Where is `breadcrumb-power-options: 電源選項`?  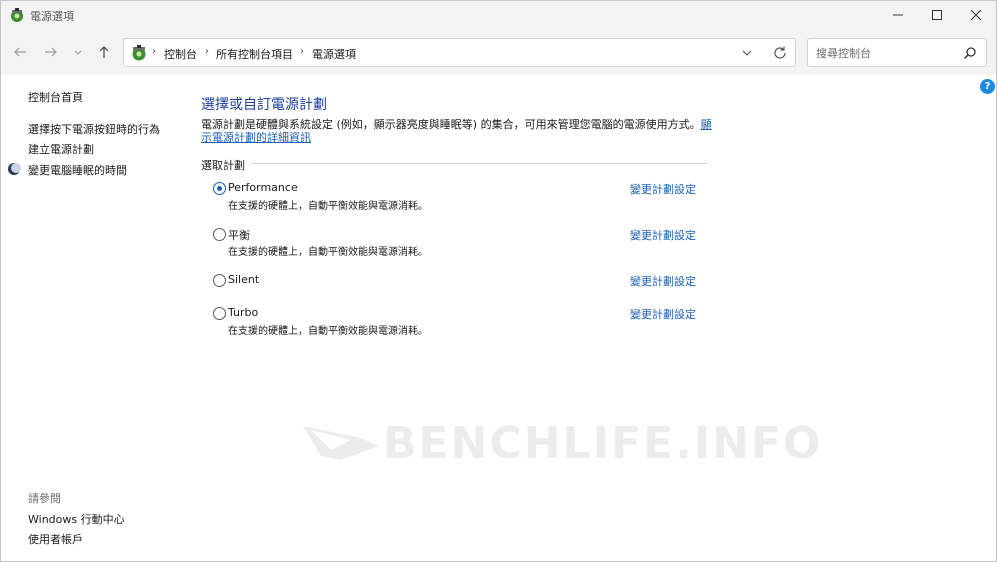 breadcrumb-power-options: 電源選項 is located at coordinates (334, 54).